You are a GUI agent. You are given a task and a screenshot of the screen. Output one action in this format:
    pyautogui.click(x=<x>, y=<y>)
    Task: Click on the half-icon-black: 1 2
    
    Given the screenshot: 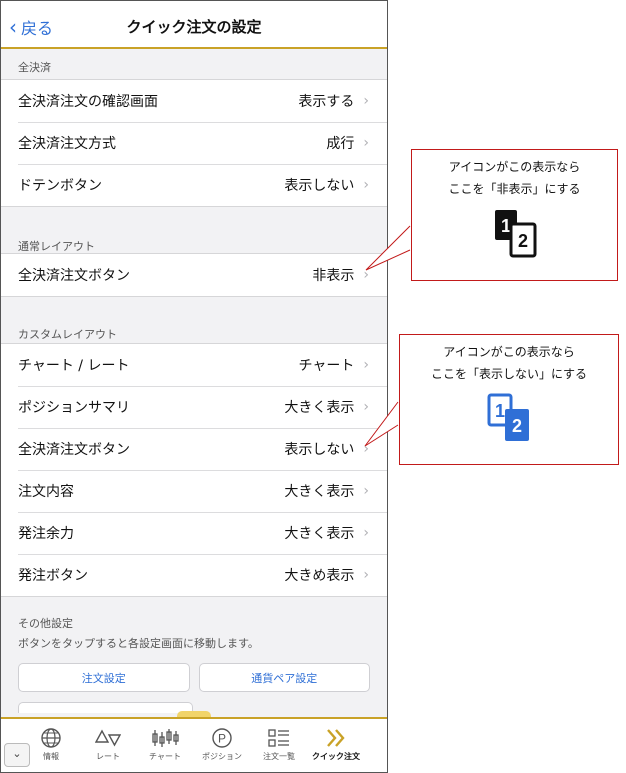 What is the action you would take?
    pyautogui.click(x=515, y=234)
    